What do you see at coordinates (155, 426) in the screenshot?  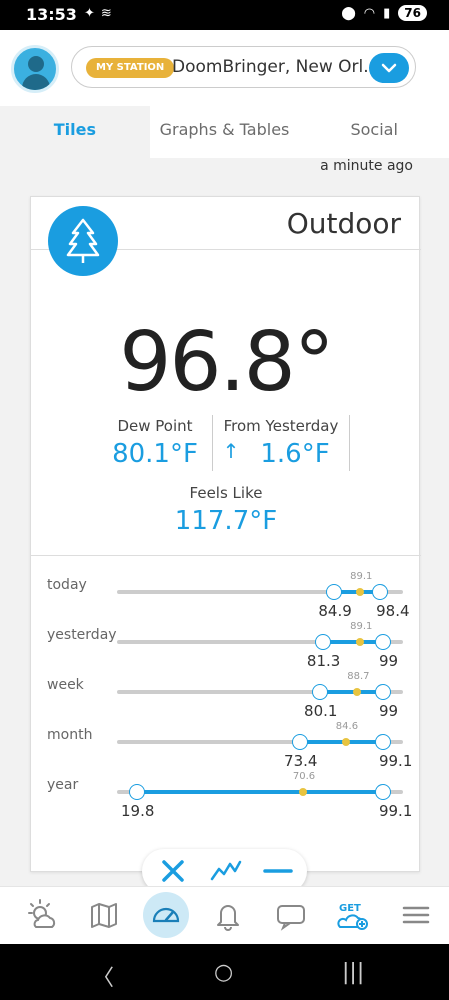 I see `dew-point-label: Dew Point` at bounding box center [155, 426].